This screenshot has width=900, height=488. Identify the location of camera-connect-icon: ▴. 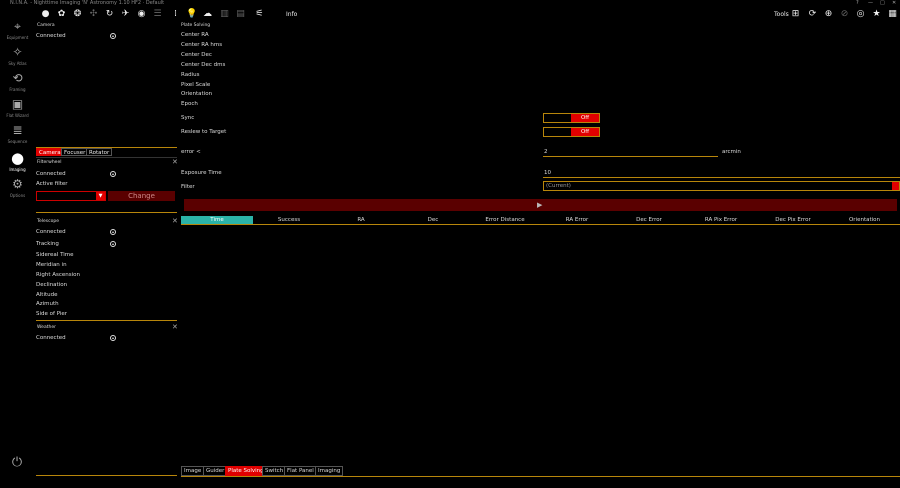
(113, 36).